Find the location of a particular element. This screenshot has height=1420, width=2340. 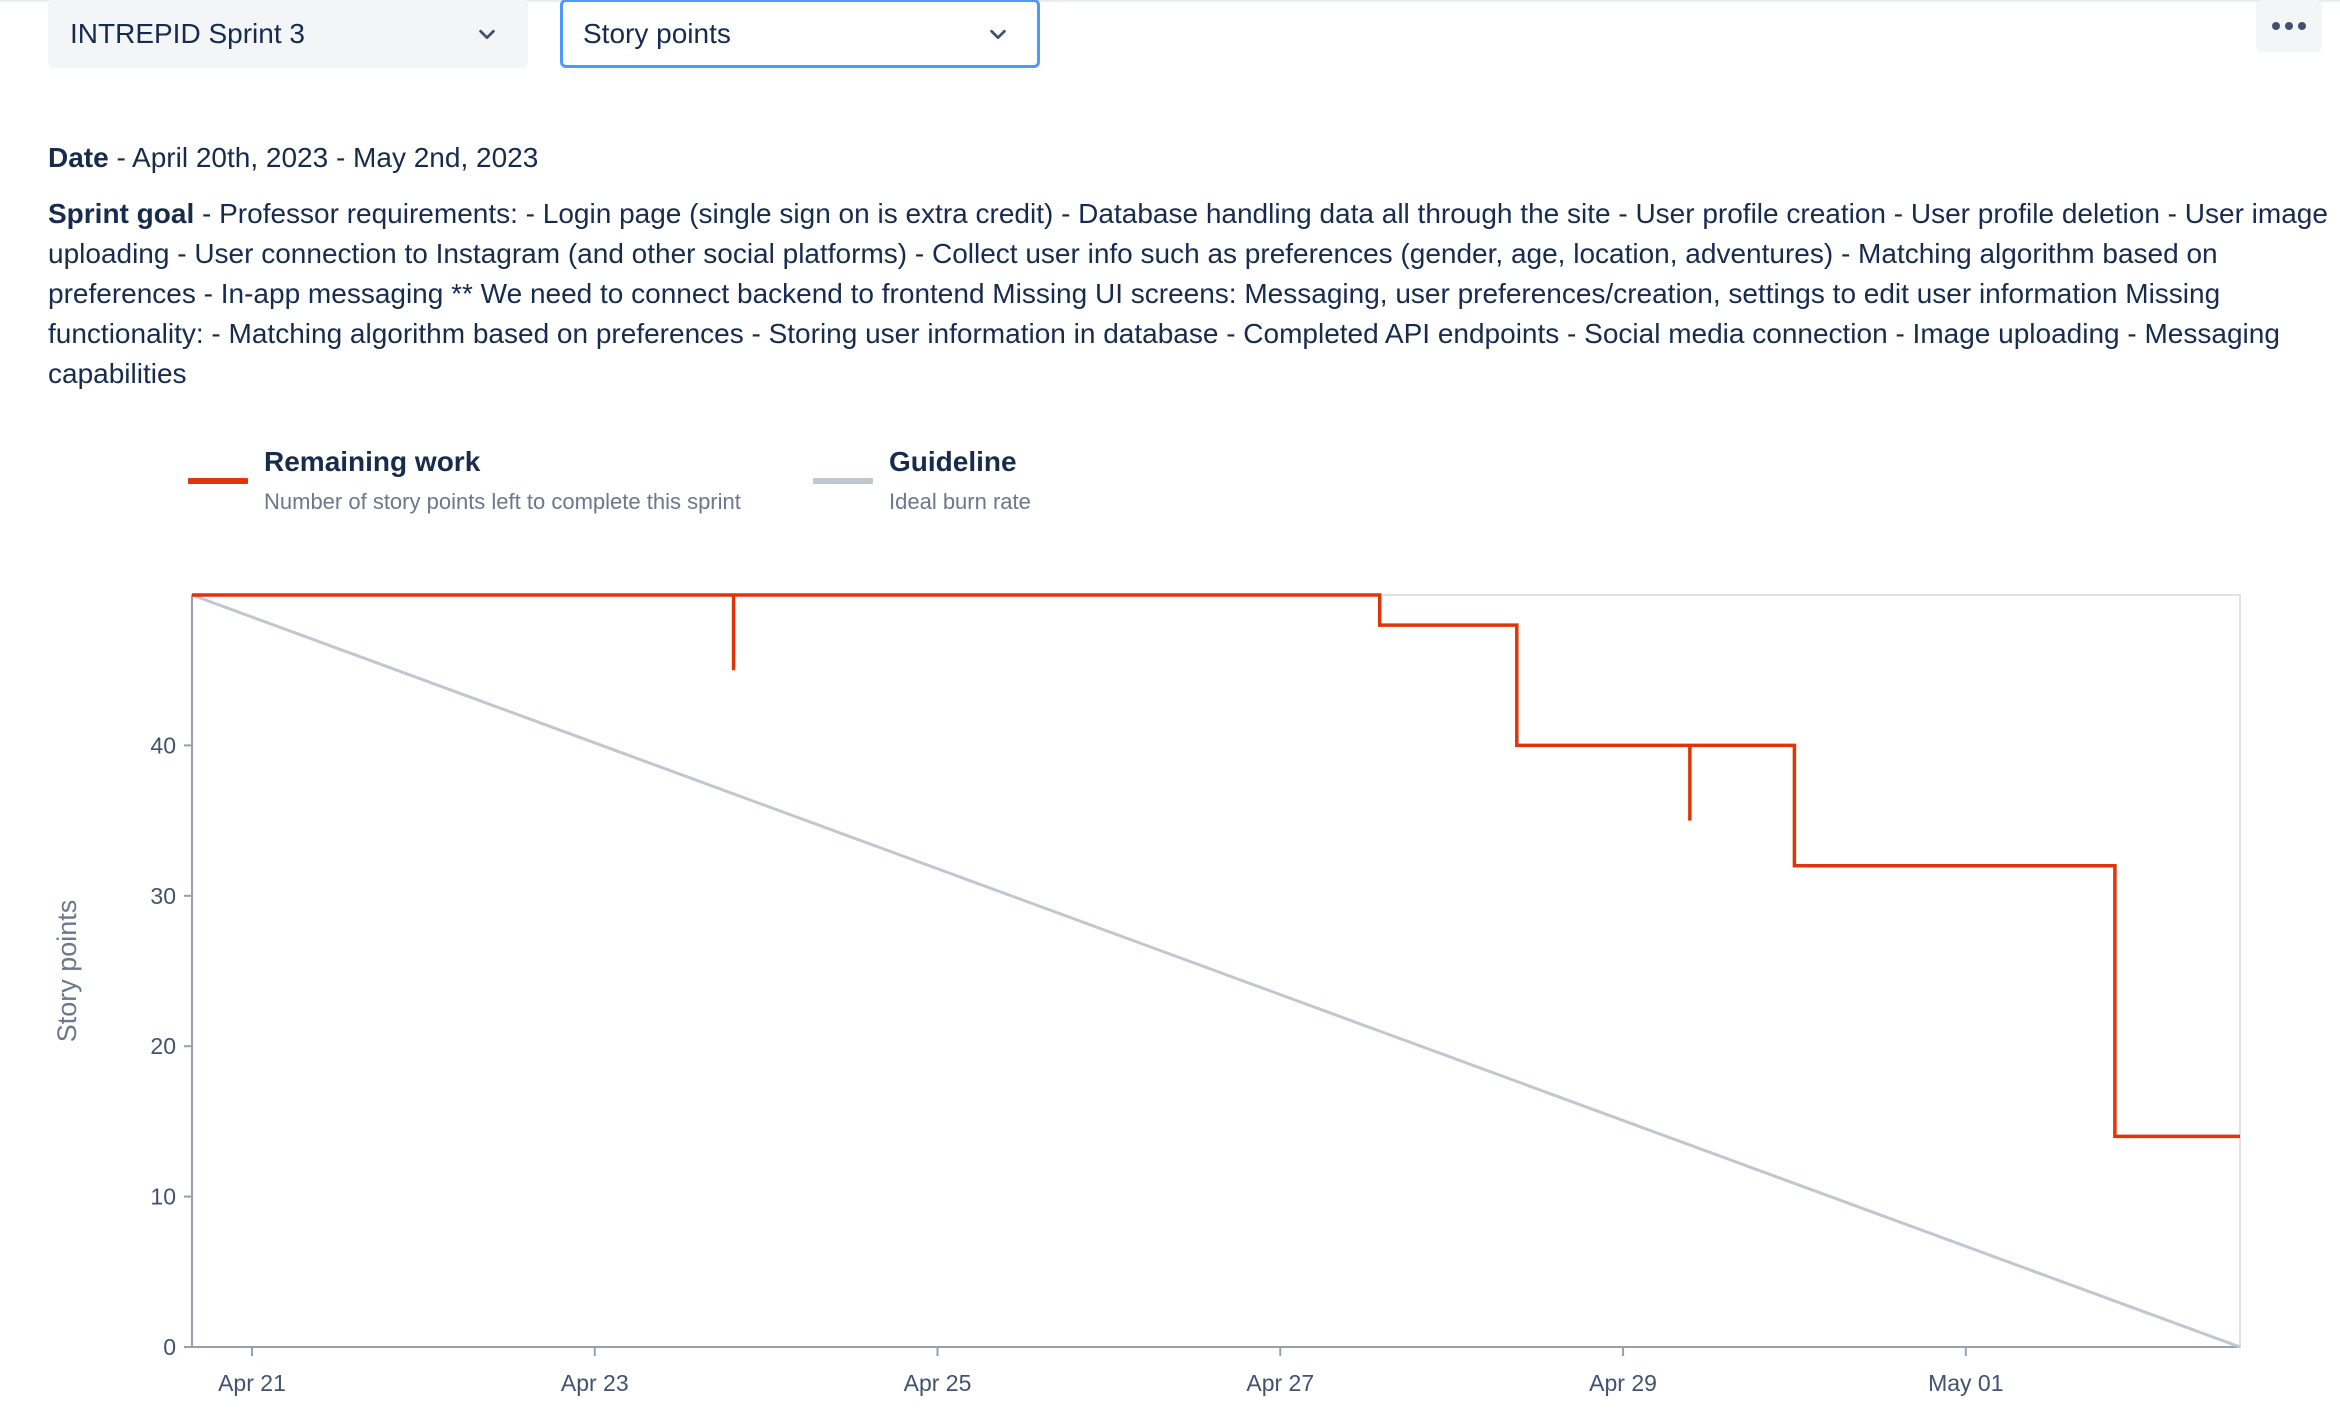

sprint-date-label: Date is located at coordinates (78, 157).